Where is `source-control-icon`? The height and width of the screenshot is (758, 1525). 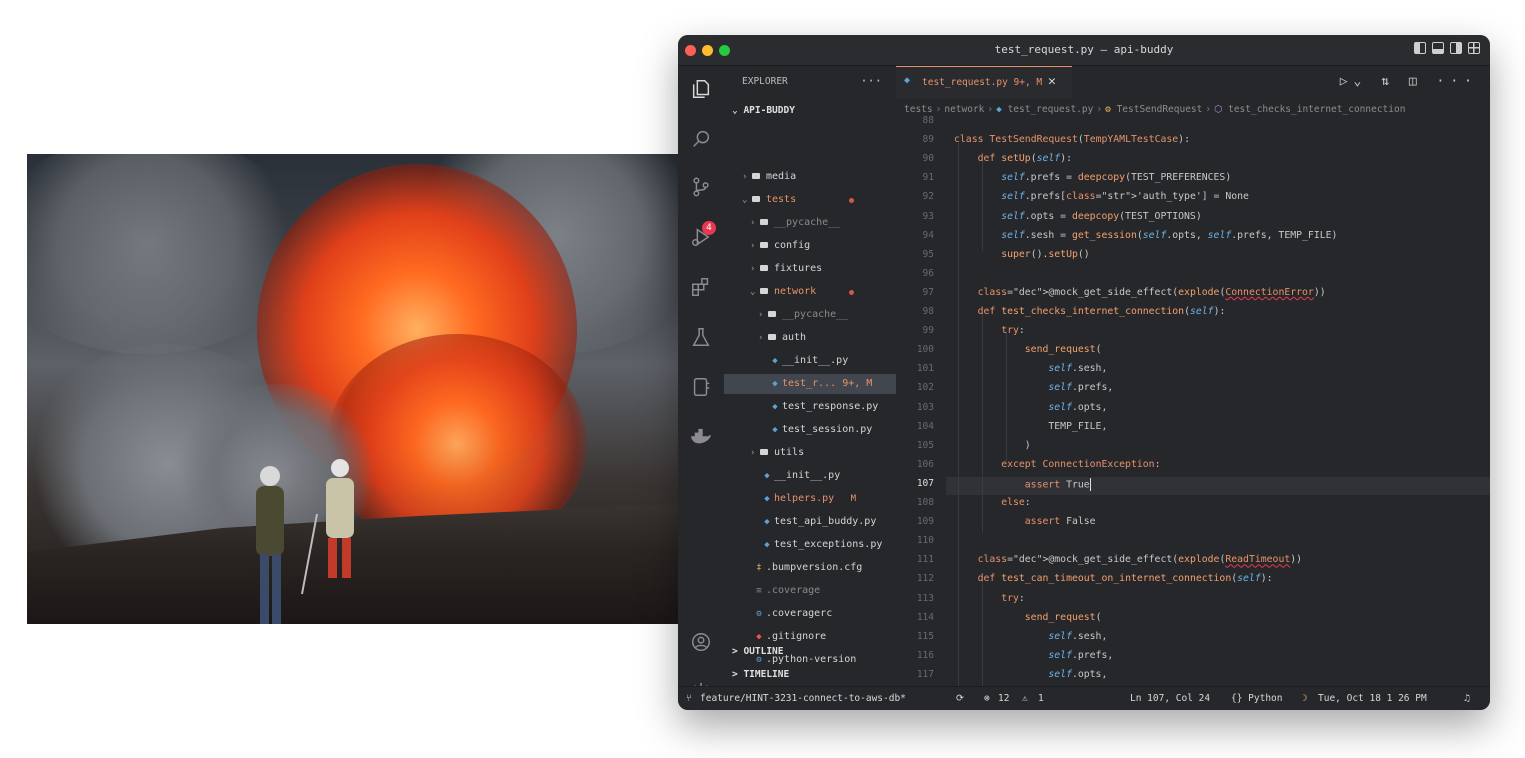 source-control-icon is located at coordinates (701, 187).